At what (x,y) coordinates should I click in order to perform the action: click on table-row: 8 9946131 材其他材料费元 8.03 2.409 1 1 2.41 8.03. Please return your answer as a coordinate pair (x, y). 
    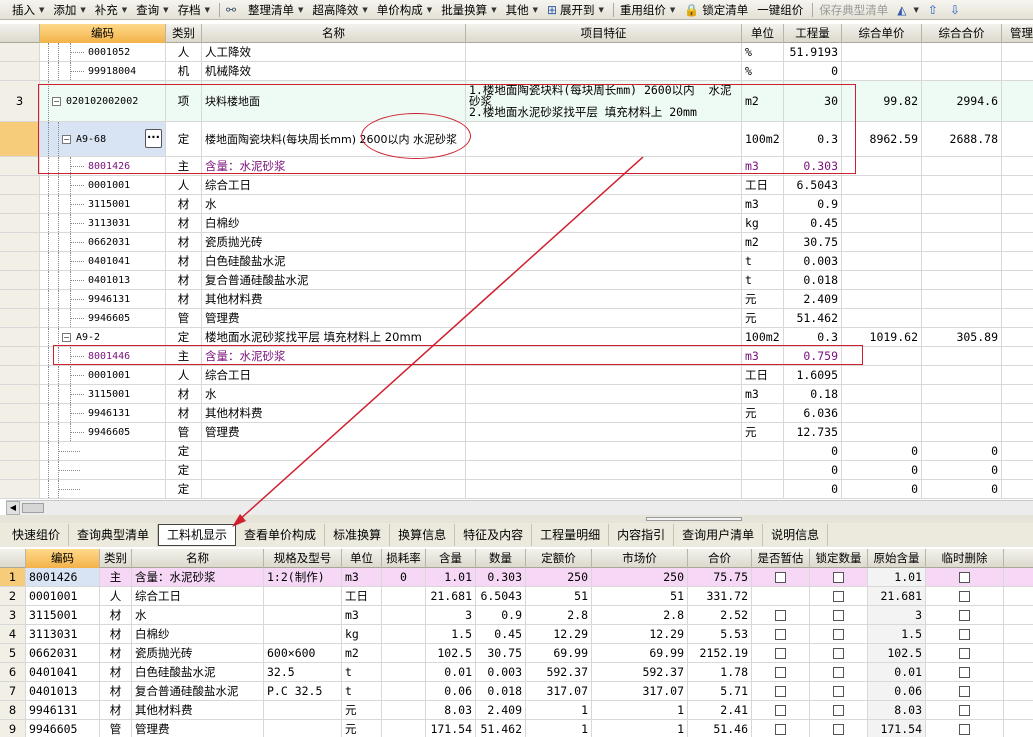
    Looking at the image, I should click on (516, 710).